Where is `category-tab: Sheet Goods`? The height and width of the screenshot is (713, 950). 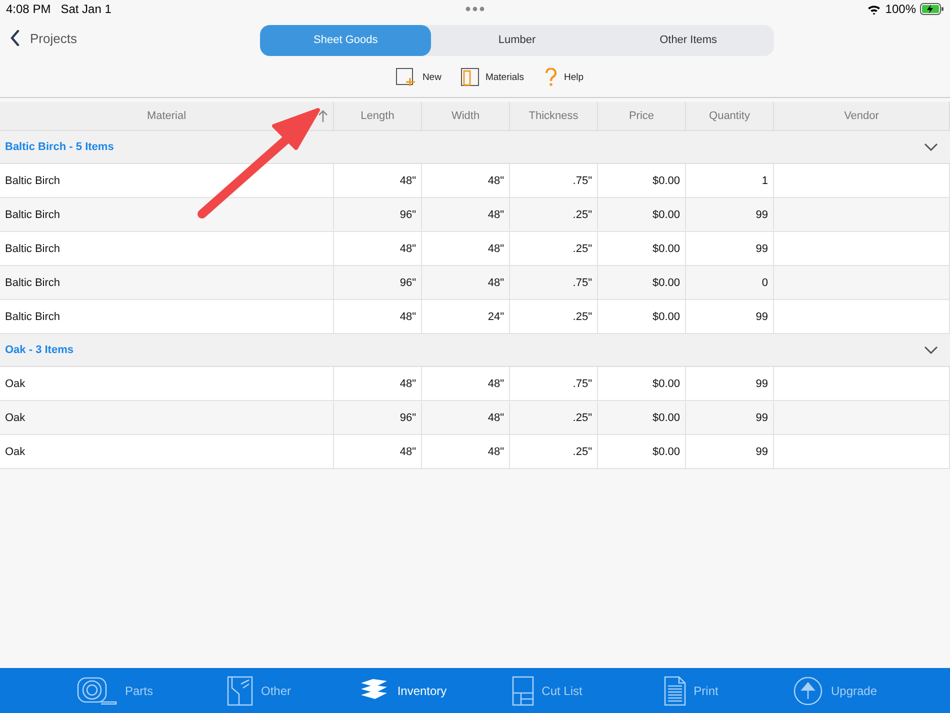
category-tab: Sheet Goods is located at coordinates (346, 40).